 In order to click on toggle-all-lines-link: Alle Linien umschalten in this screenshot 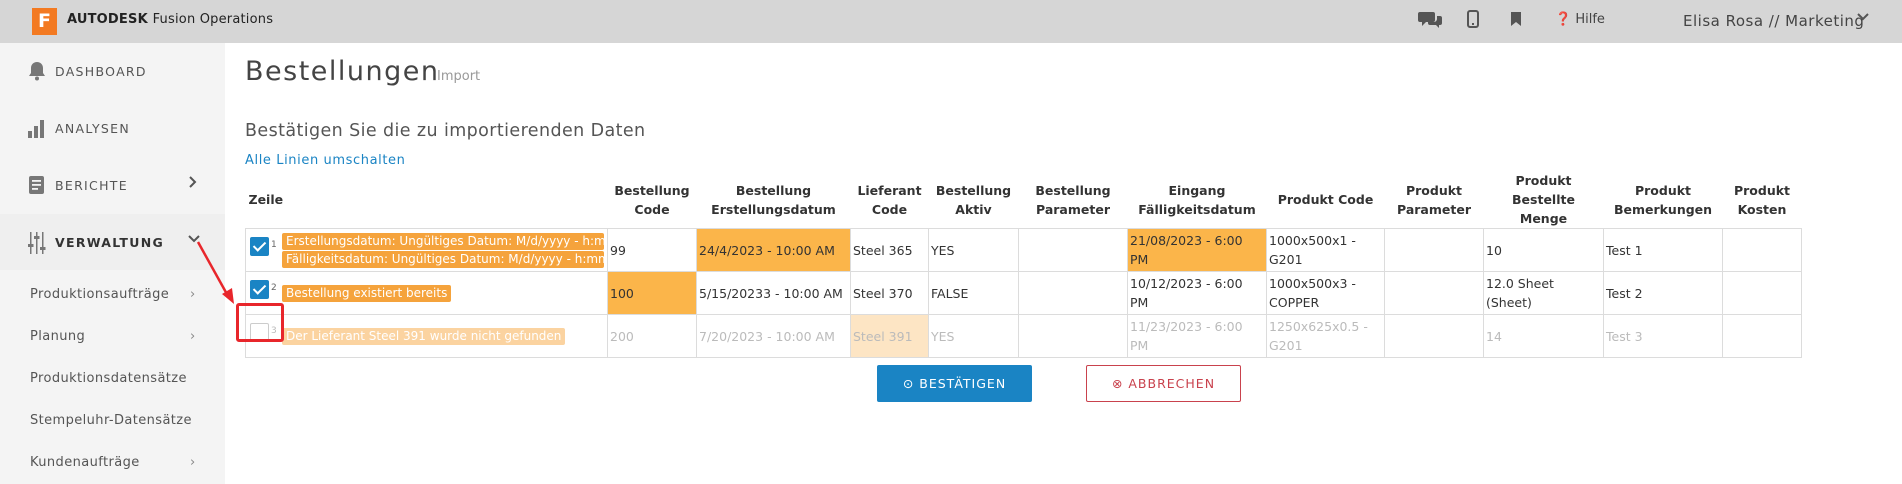, I will do `click(325, 160)`.